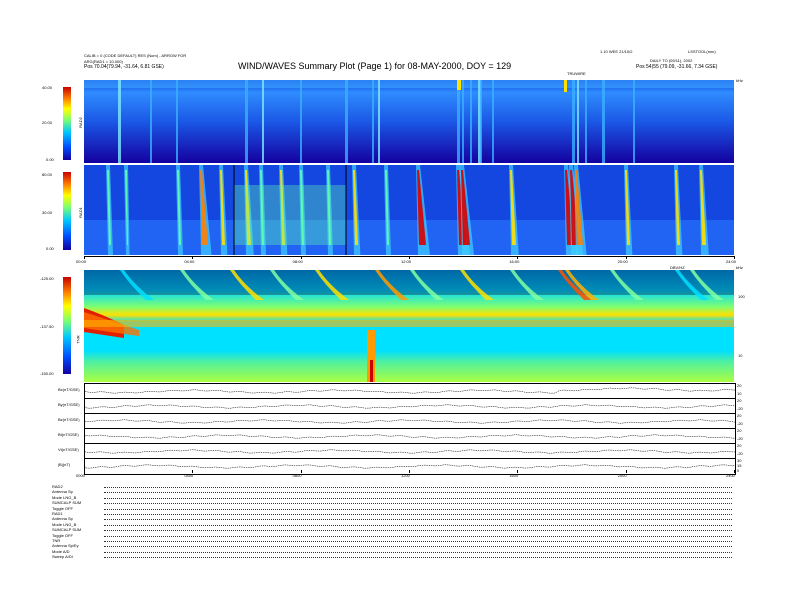 Image resolution: width=792 pixels, height=612 pixels. What do you see at coordinates (62, 557) in the screenshot?
I see `footer-row-label: Sweep A/Dl` at bounding box center [62, 557].